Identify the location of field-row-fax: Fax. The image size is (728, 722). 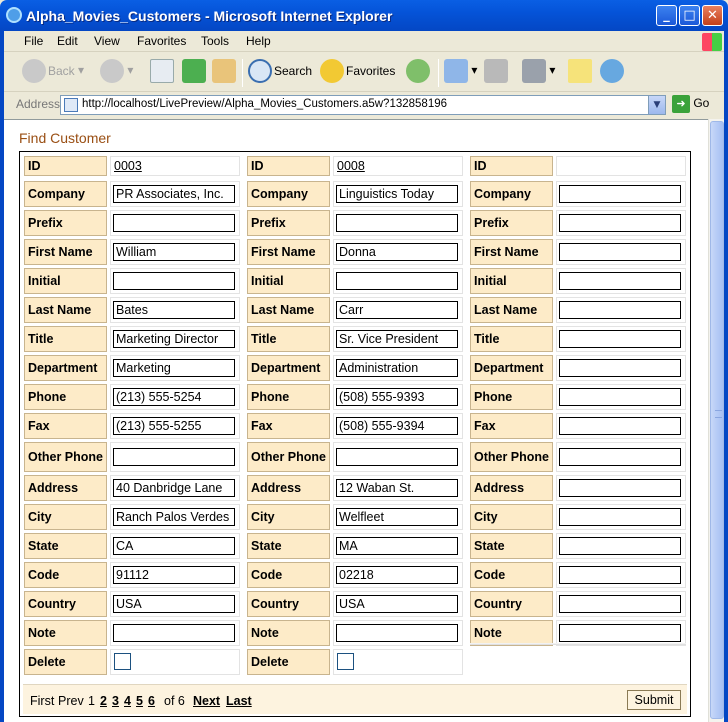
(578, 426).